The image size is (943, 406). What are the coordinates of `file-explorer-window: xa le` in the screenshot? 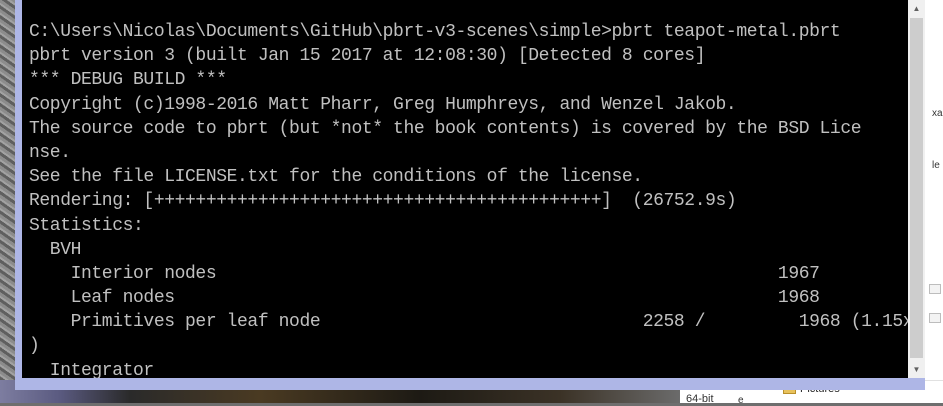 It's located at (934, 201).